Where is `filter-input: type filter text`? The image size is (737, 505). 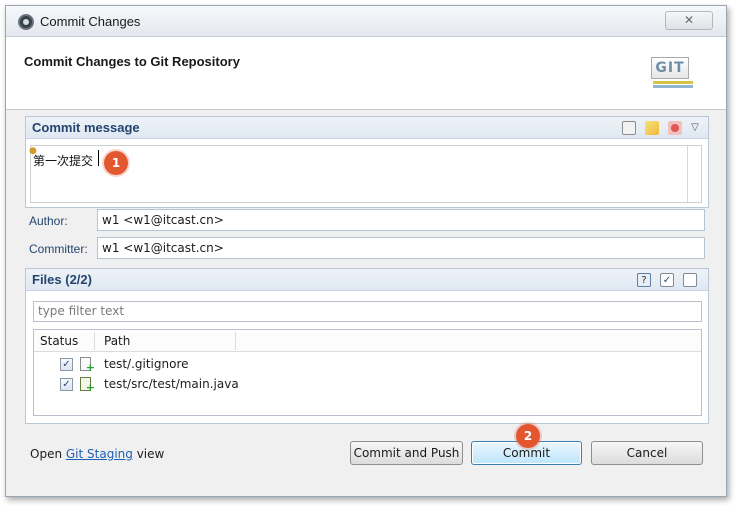 filter-input: type filter text is located at coordinates (367, 311).